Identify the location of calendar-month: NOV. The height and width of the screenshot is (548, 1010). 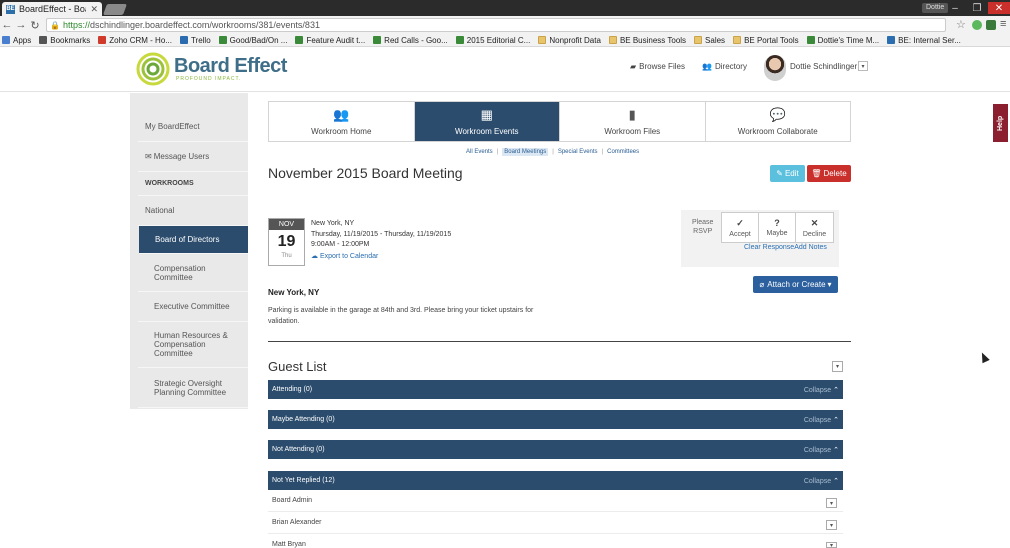
(286, 224).